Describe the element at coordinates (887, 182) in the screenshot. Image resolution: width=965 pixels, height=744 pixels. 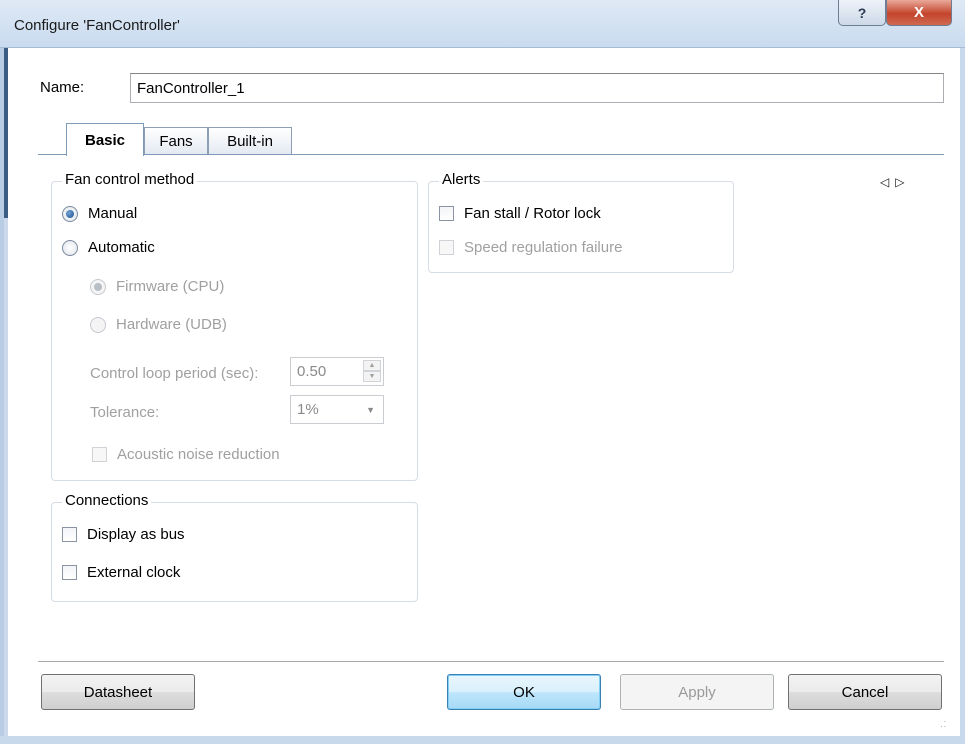
I see `scroll-left-icon: ◁` at that location.